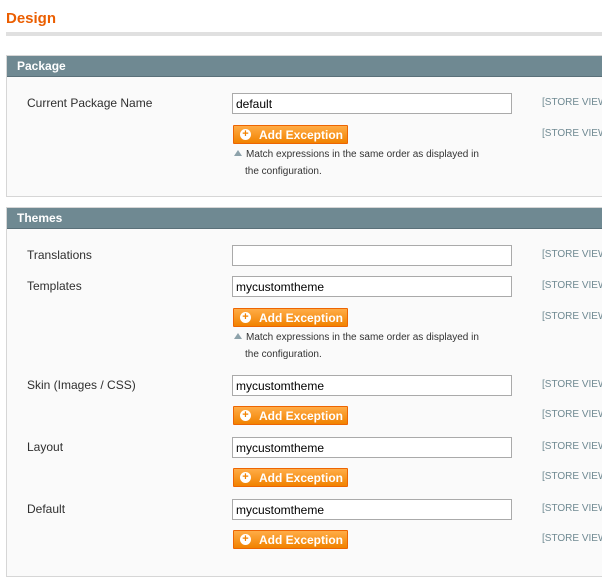  Describe the element at coordinates (372, 286) in the screenshot. I see `templates-input` at that location.